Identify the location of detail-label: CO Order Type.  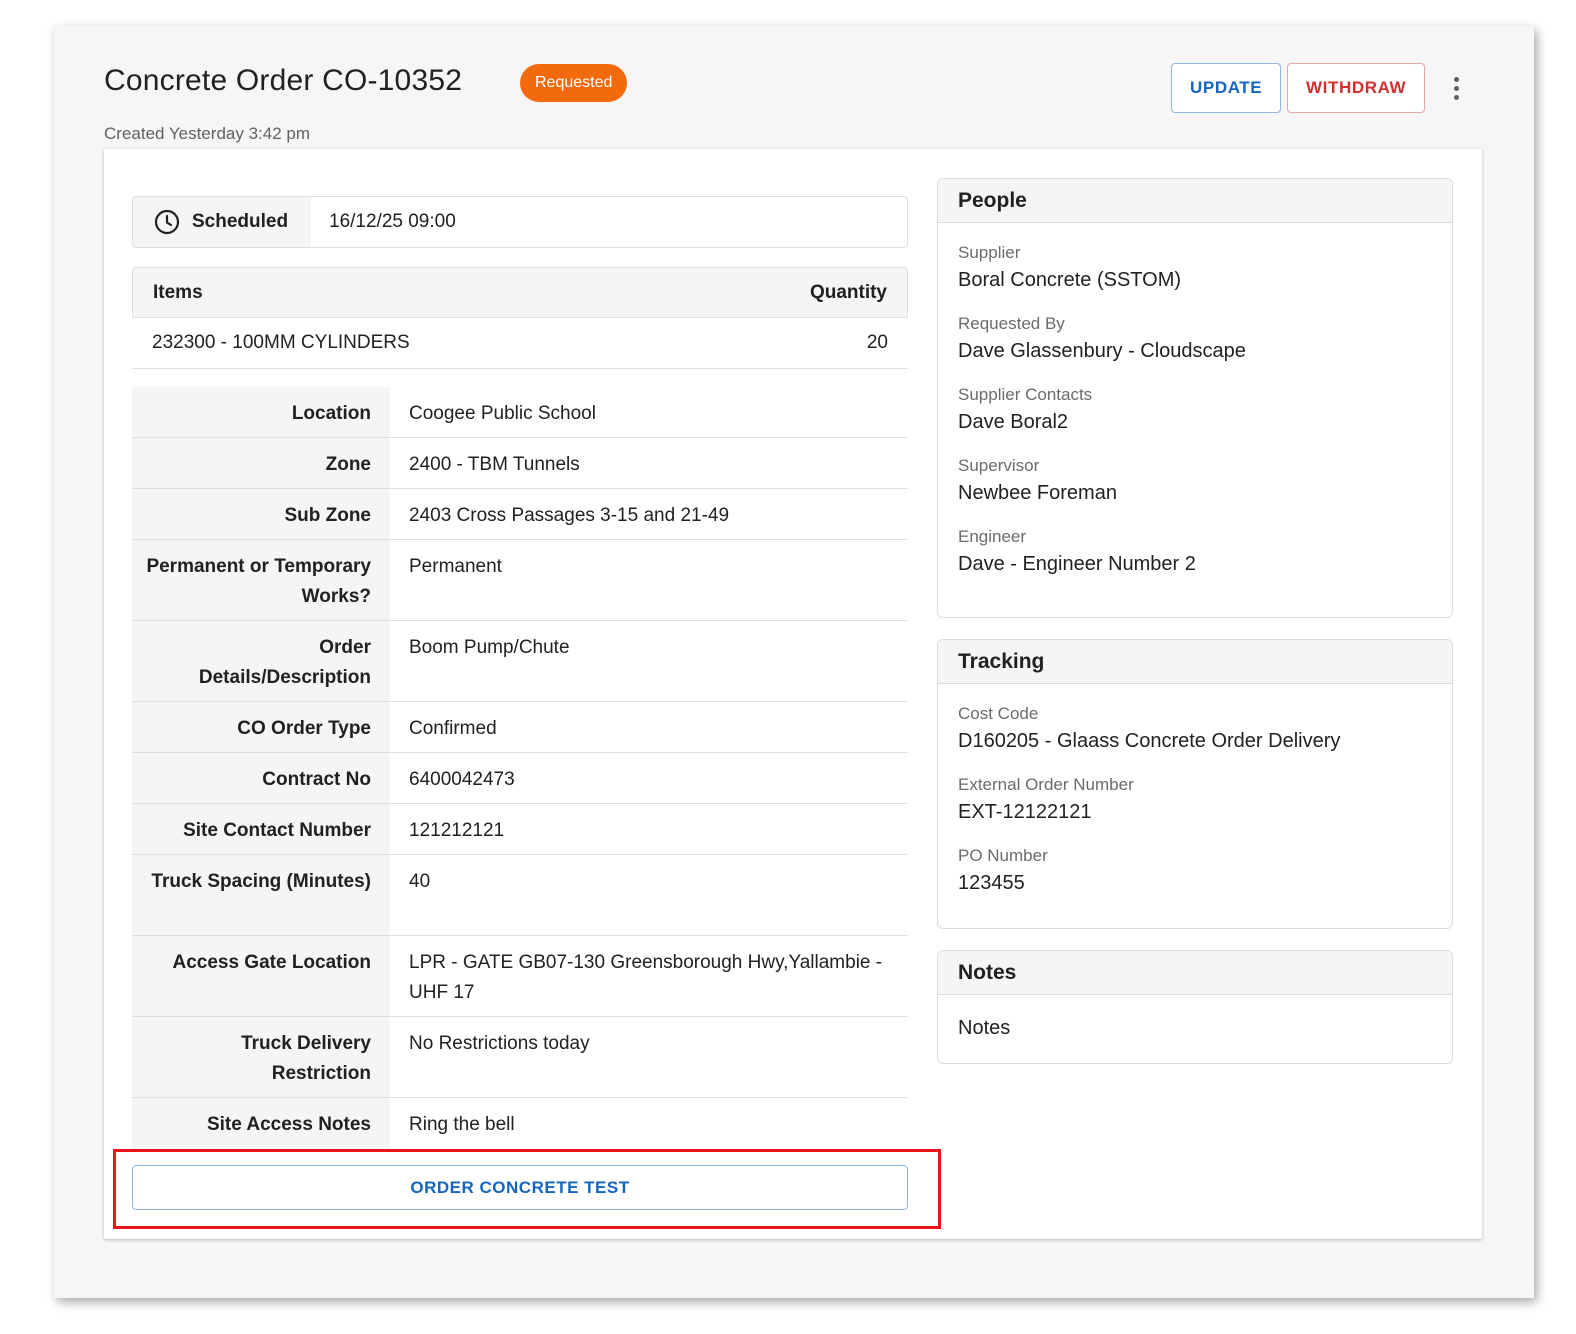
(261, 727).